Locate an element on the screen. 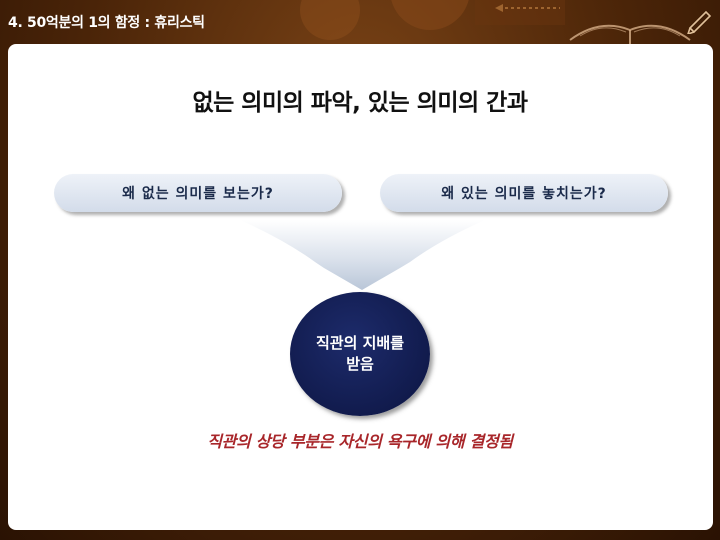 The height and width of the screenshot is (540, 720). question-left: 왜 없는 의미를 보는가? is located at coordinates (198, 193).